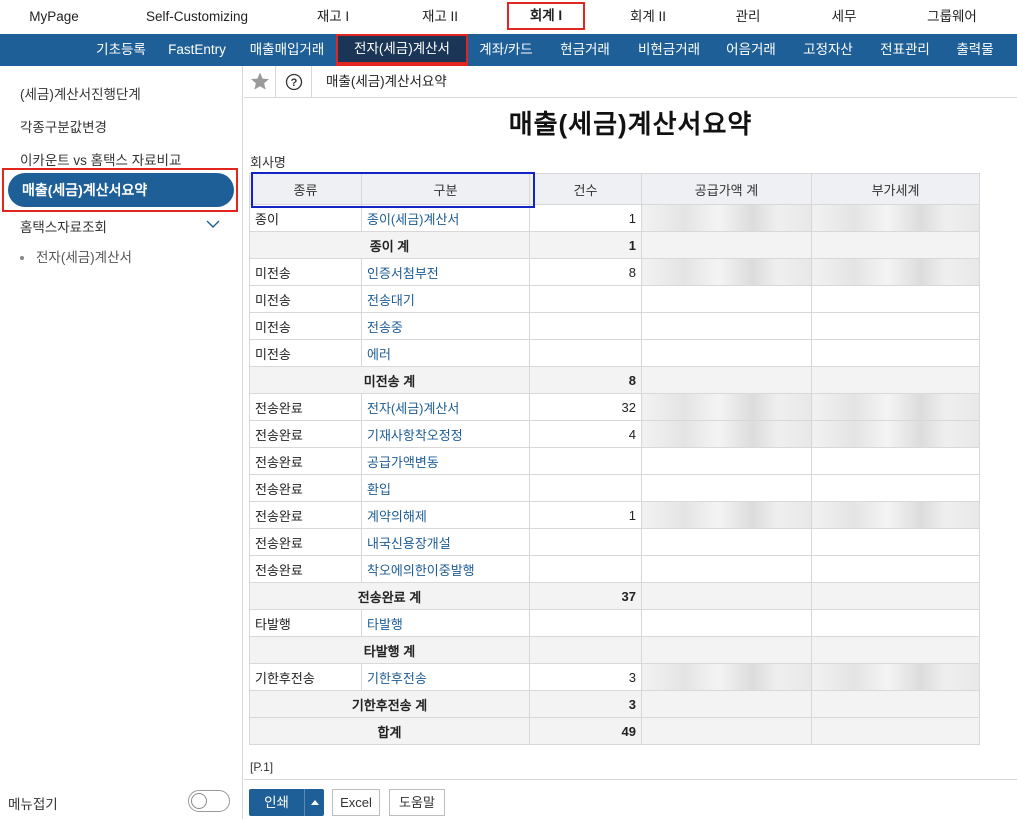 This screenshot has width=1017, height=819. What do you see at coordinates (614, 218) in the screenshot?
I see `table-row: 종이 종이(세금)계산서 1` at bounding box center [614, 218].